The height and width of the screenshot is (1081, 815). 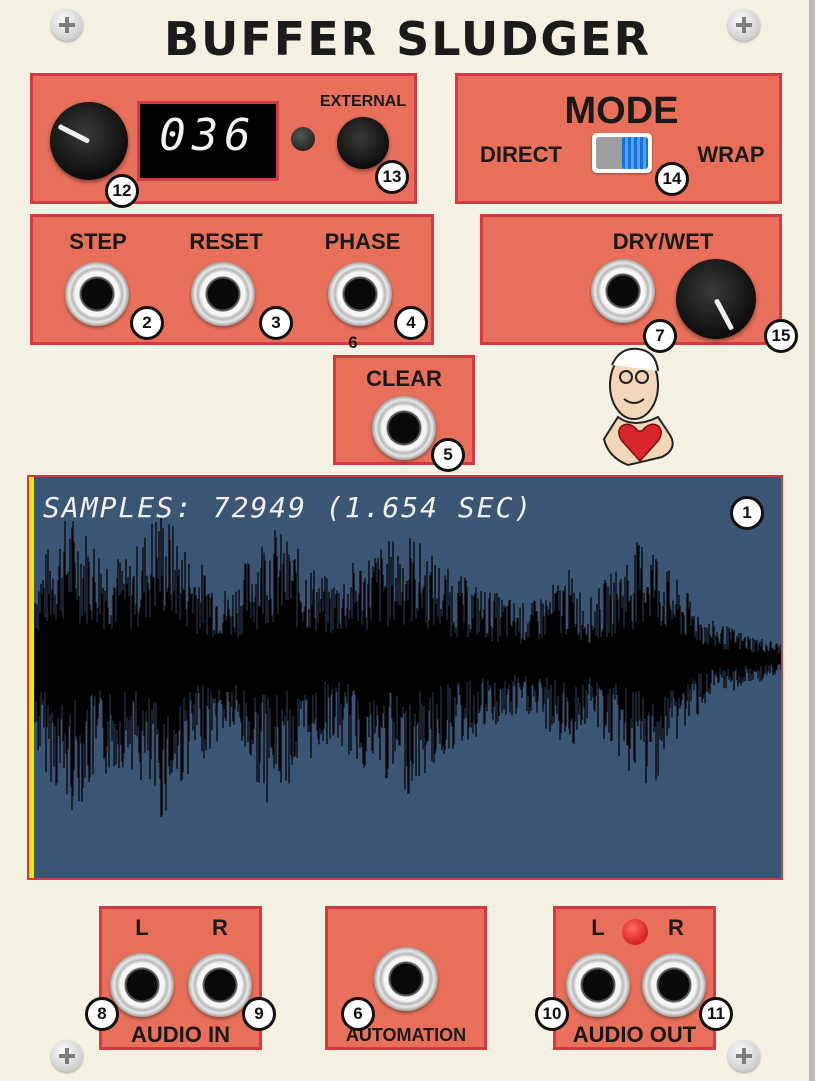 What do you see at coordinates (623, 291) in the screenshot?
I see `drywet-cv-jack` at bounding box center [623, 291].